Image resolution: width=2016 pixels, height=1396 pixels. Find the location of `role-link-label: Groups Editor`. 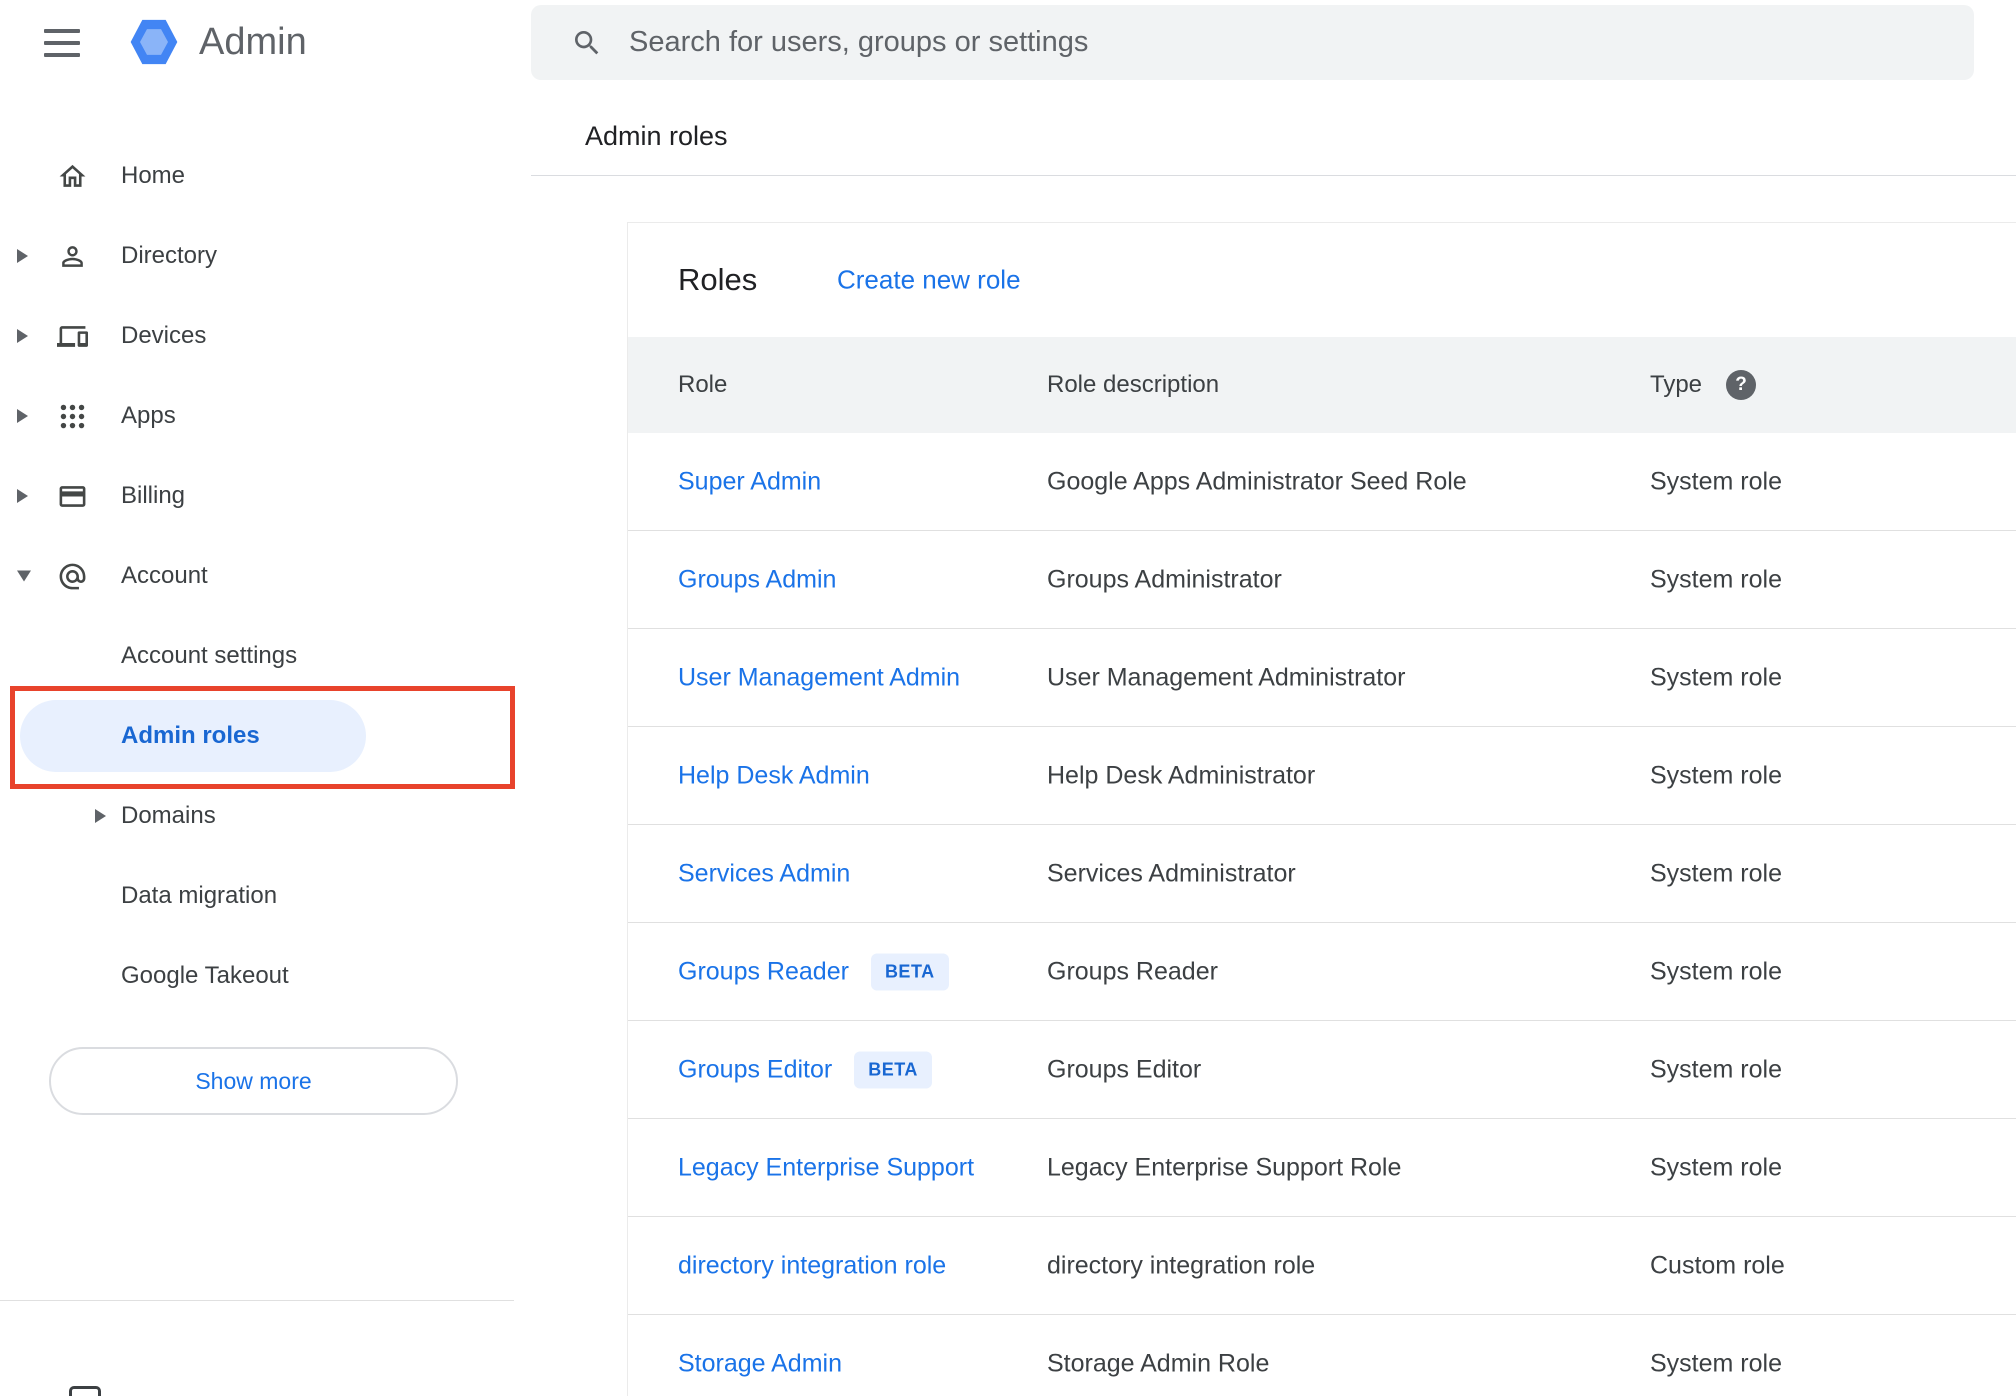

role-link-label: Groups Editor is located at coordinates (755, 1069).